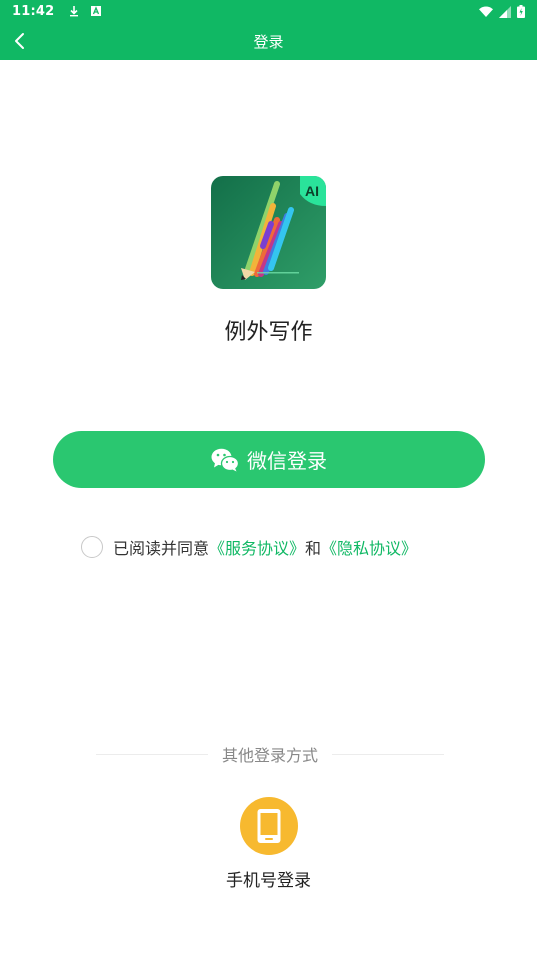  Describe the element at coordinates (388, 754) in the screenshot. I see `divider-line-right` at that location.